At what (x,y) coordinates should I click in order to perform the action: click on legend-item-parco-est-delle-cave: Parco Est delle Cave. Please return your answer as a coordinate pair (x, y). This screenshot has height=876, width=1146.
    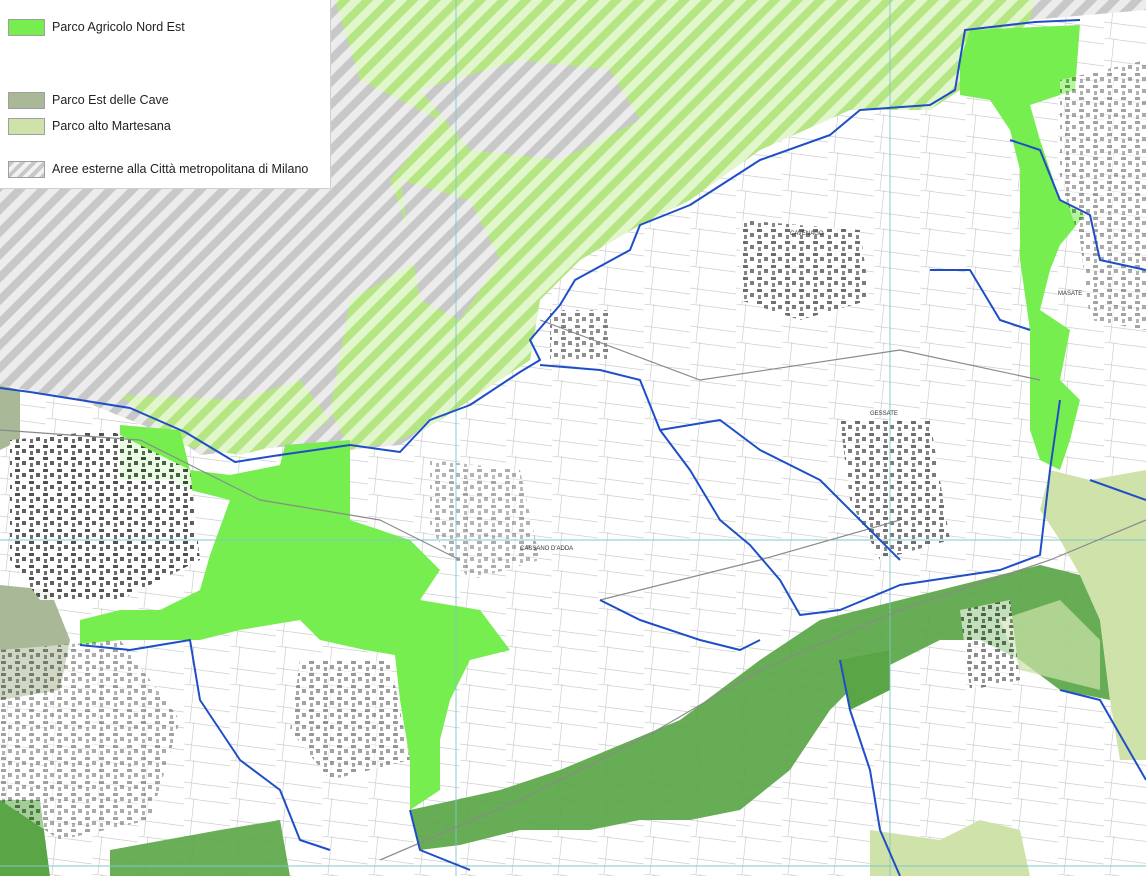
    Looking at the image, I should click on (88, 100).